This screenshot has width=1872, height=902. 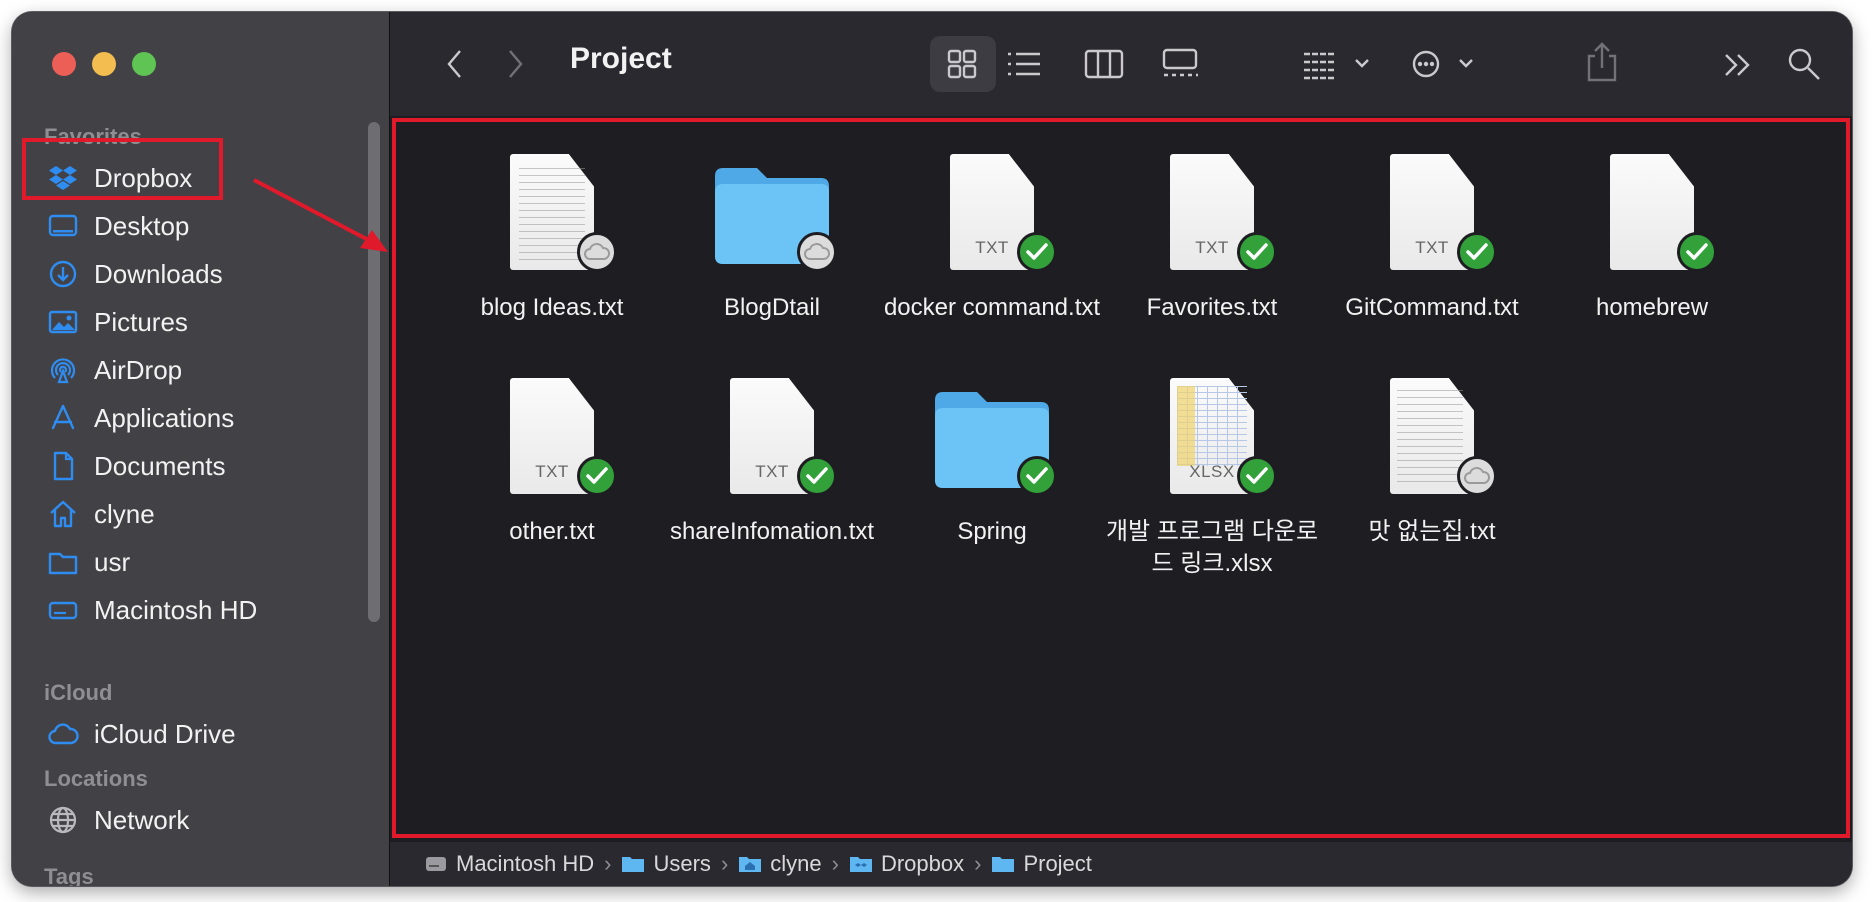 What do you see at coordinates (621, 58) in the screenshot?
I see `window-title: Project` at bounding box center [621, 58].